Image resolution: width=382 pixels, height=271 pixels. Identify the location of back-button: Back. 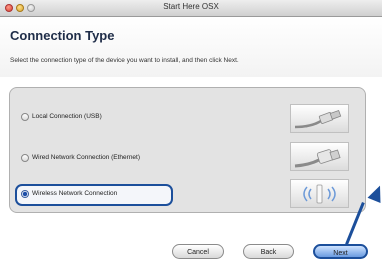
(268, 251).